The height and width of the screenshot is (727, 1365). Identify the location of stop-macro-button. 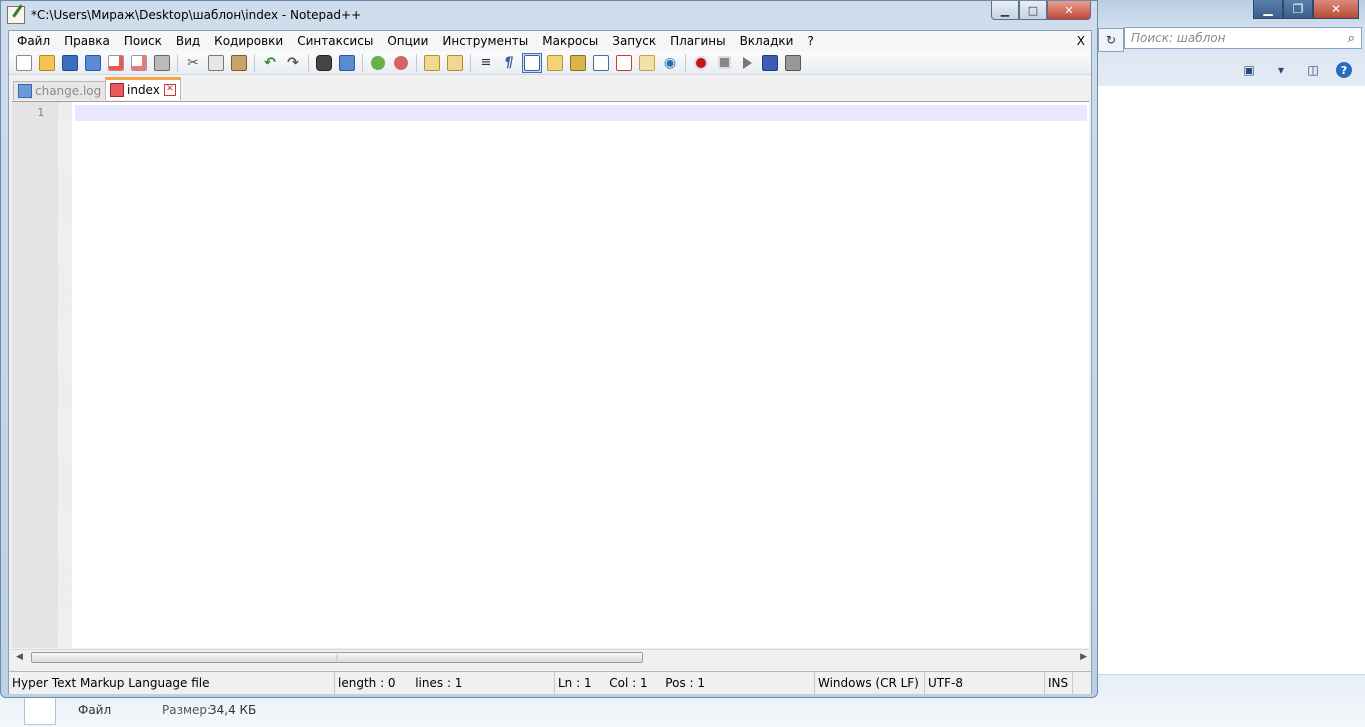
(724, 63).